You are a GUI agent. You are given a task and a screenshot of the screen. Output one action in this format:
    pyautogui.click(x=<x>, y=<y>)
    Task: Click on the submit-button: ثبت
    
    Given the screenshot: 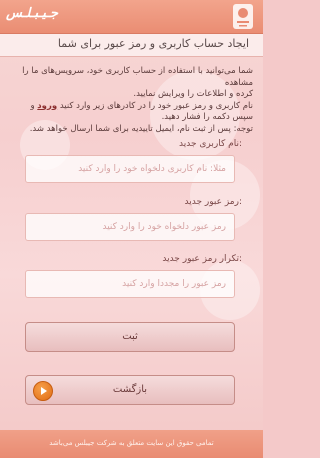 What is the action you would take?
    pyautogui.click(x=130, y=337)
    